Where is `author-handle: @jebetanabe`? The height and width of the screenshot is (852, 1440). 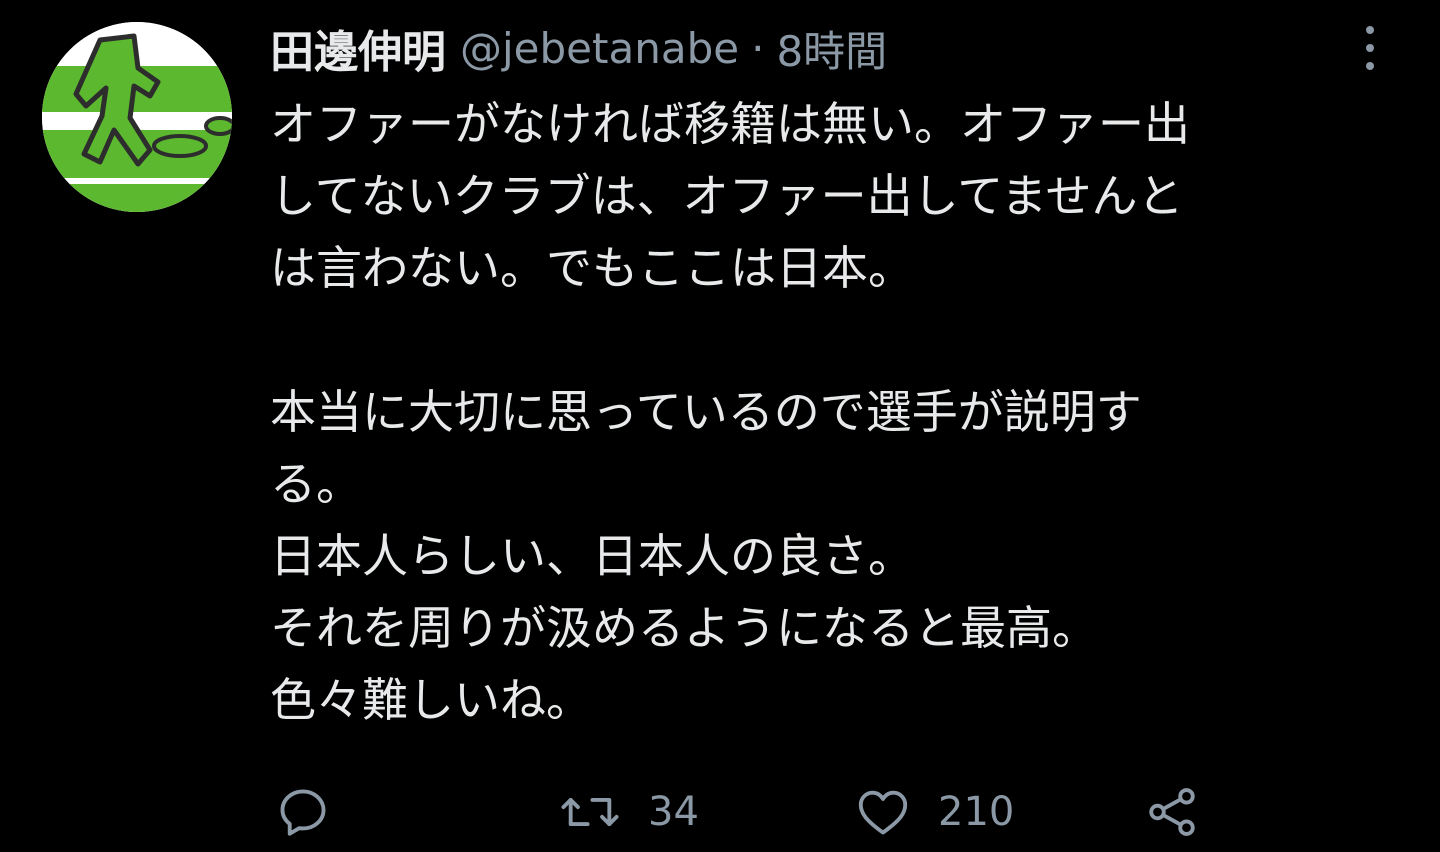
author-handle: @jebetanabe is located at coordinates (599, 48).